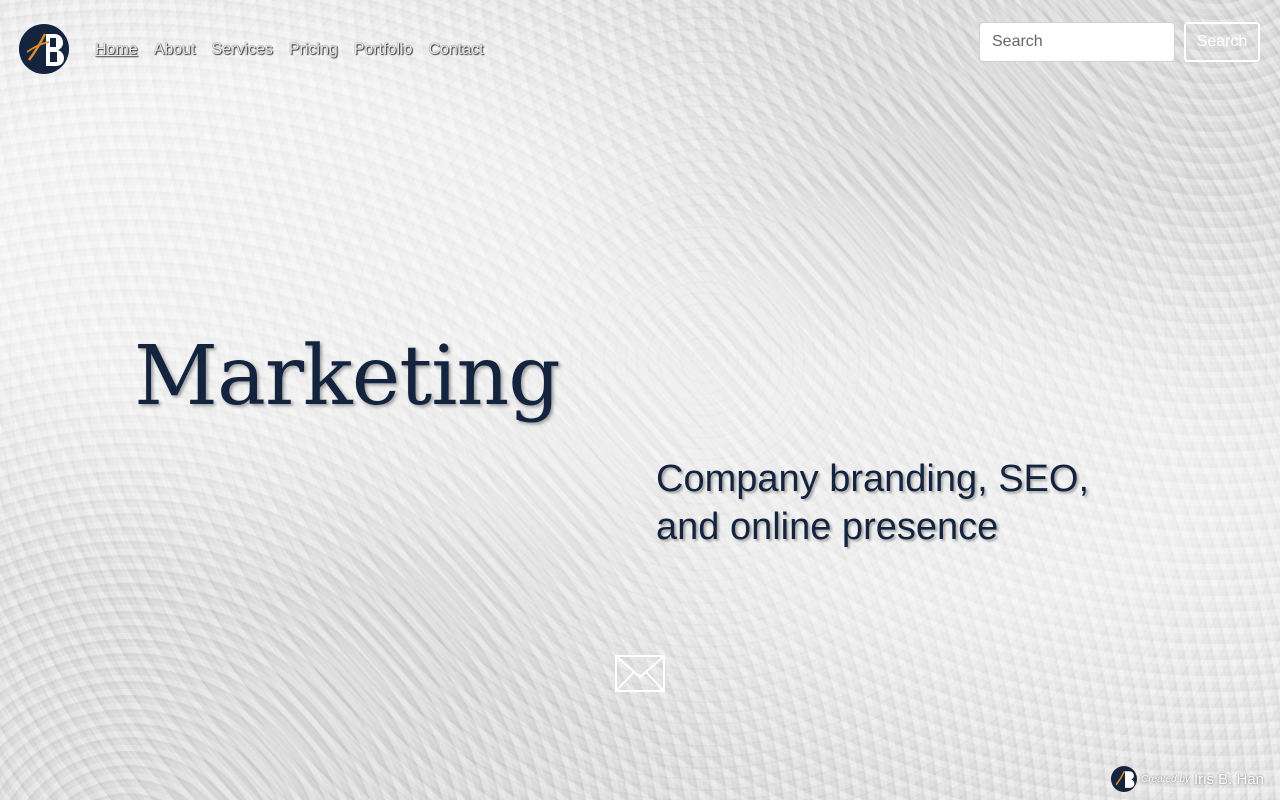 The image size is (1280, 800). Describe the element at coordinates (313, 50) in the screenshot. I see `nav-pricing: Pricing` at that location.